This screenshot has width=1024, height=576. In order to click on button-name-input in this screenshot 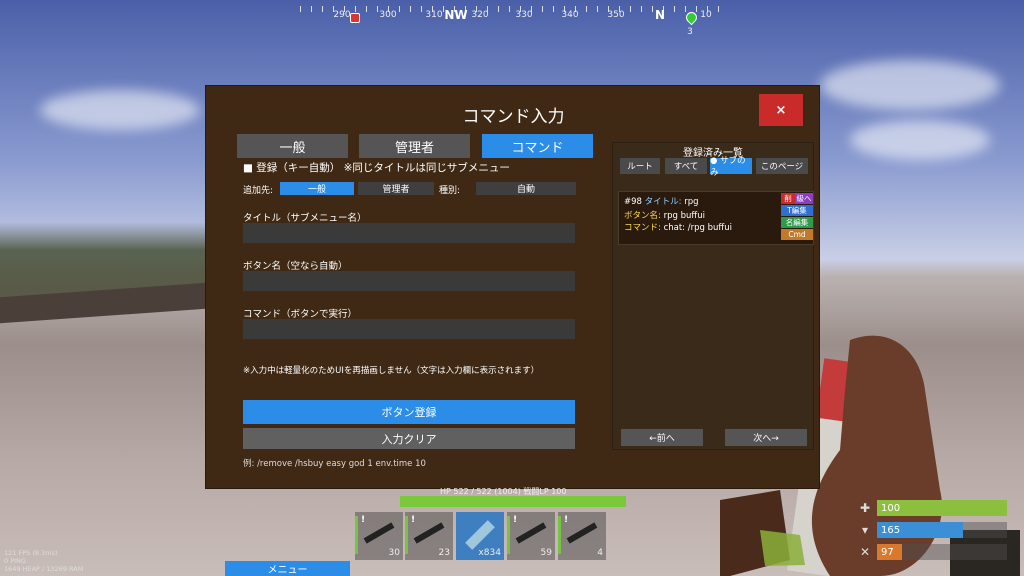, I will do `click(409, 281)`.